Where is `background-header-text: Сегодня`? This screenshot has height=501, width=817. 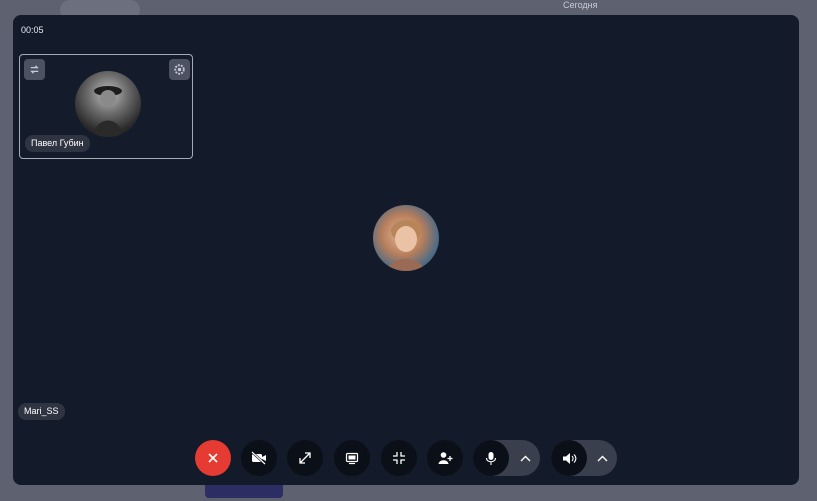 background-header-text: Сегодня is located at coordinates (580, 5).